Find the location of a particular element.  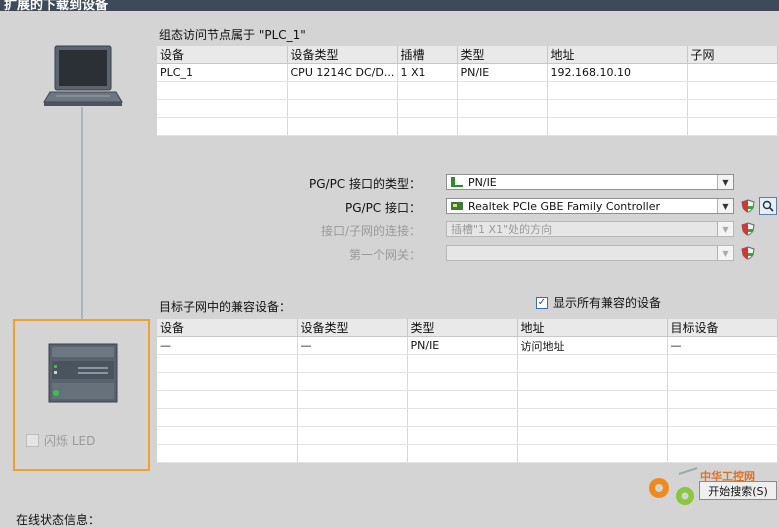

flash-led-checkbox: 闪烁 LED is located at coordinates (60, 440).